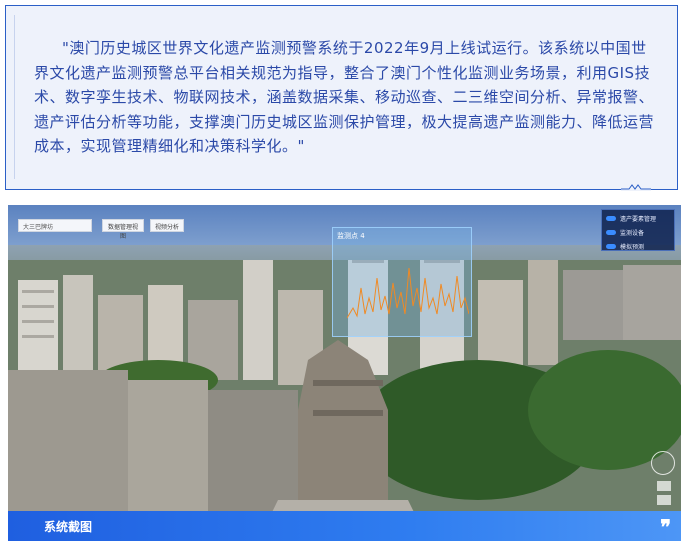 The image size is (685, 550). Describe the element at coordinates (408, 293) in the screenshot. I see `monitor-spark-chart` at that location.